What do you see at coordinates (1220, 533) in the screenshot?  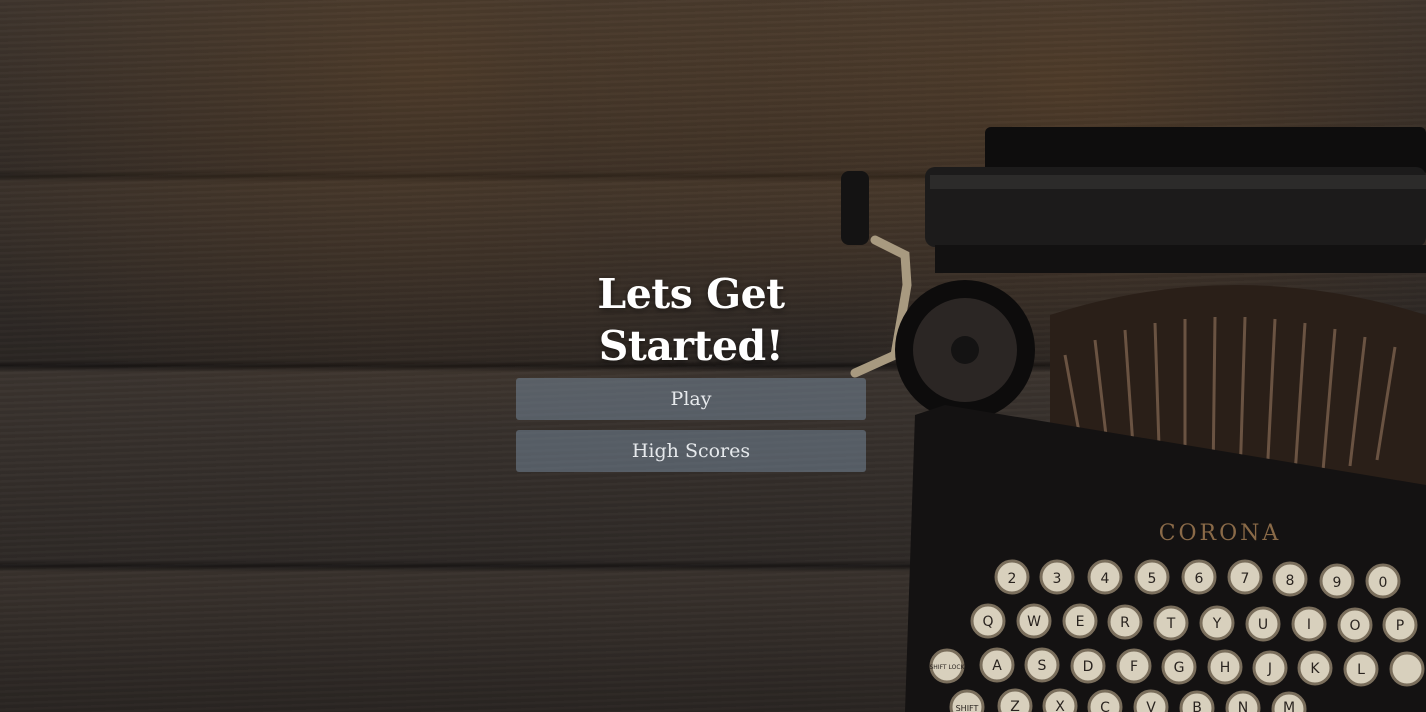 I see `typewriter-brand: CORONA` at bounding box center [1220, 533].